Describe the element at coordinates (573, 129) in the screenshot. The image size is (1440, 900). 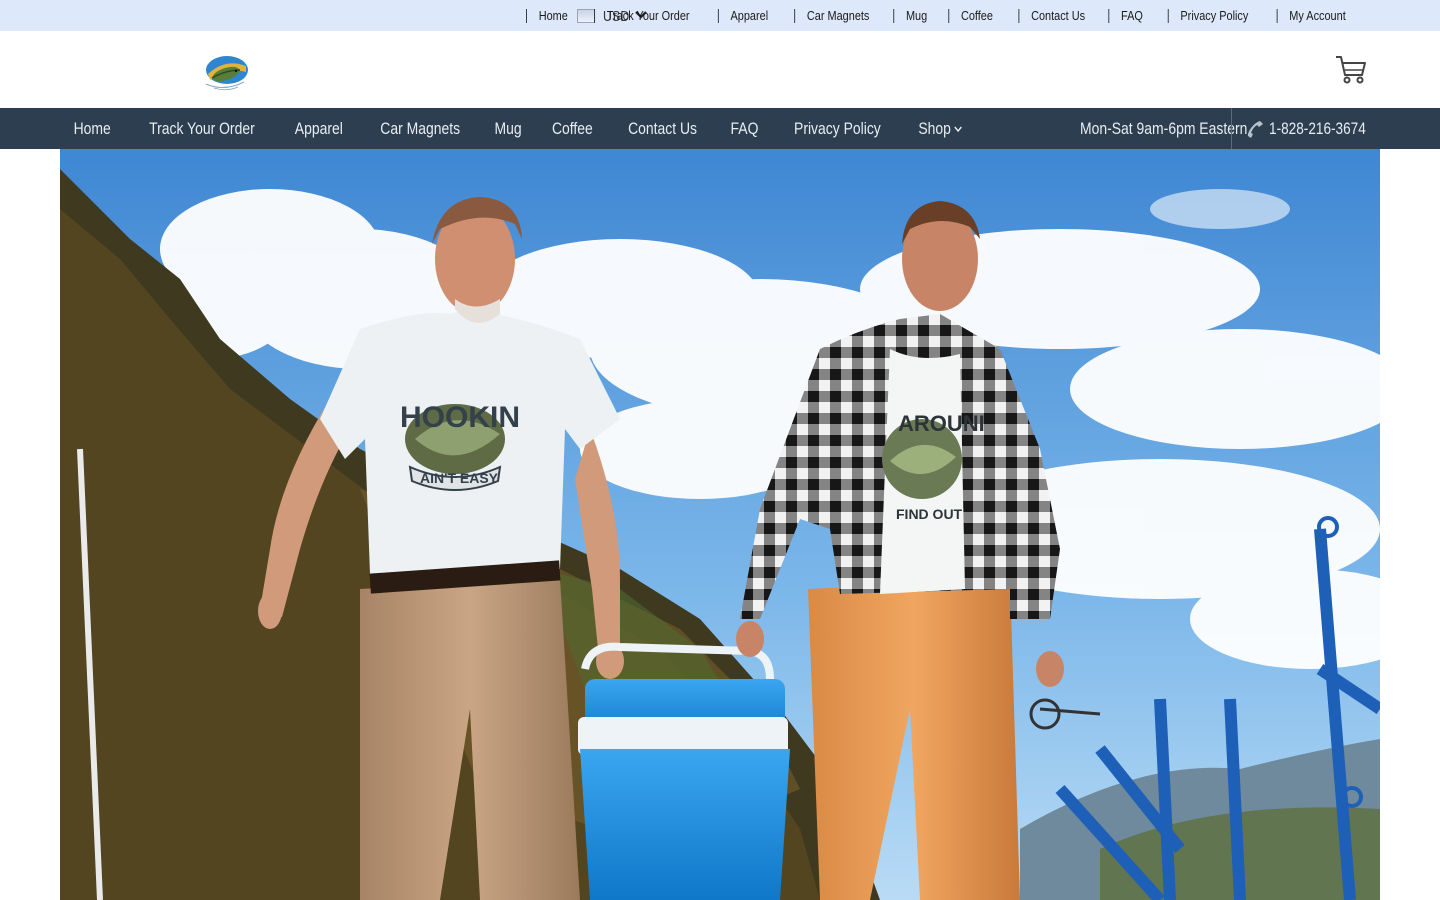
I see `nav-coffee: Coffee` at that location.